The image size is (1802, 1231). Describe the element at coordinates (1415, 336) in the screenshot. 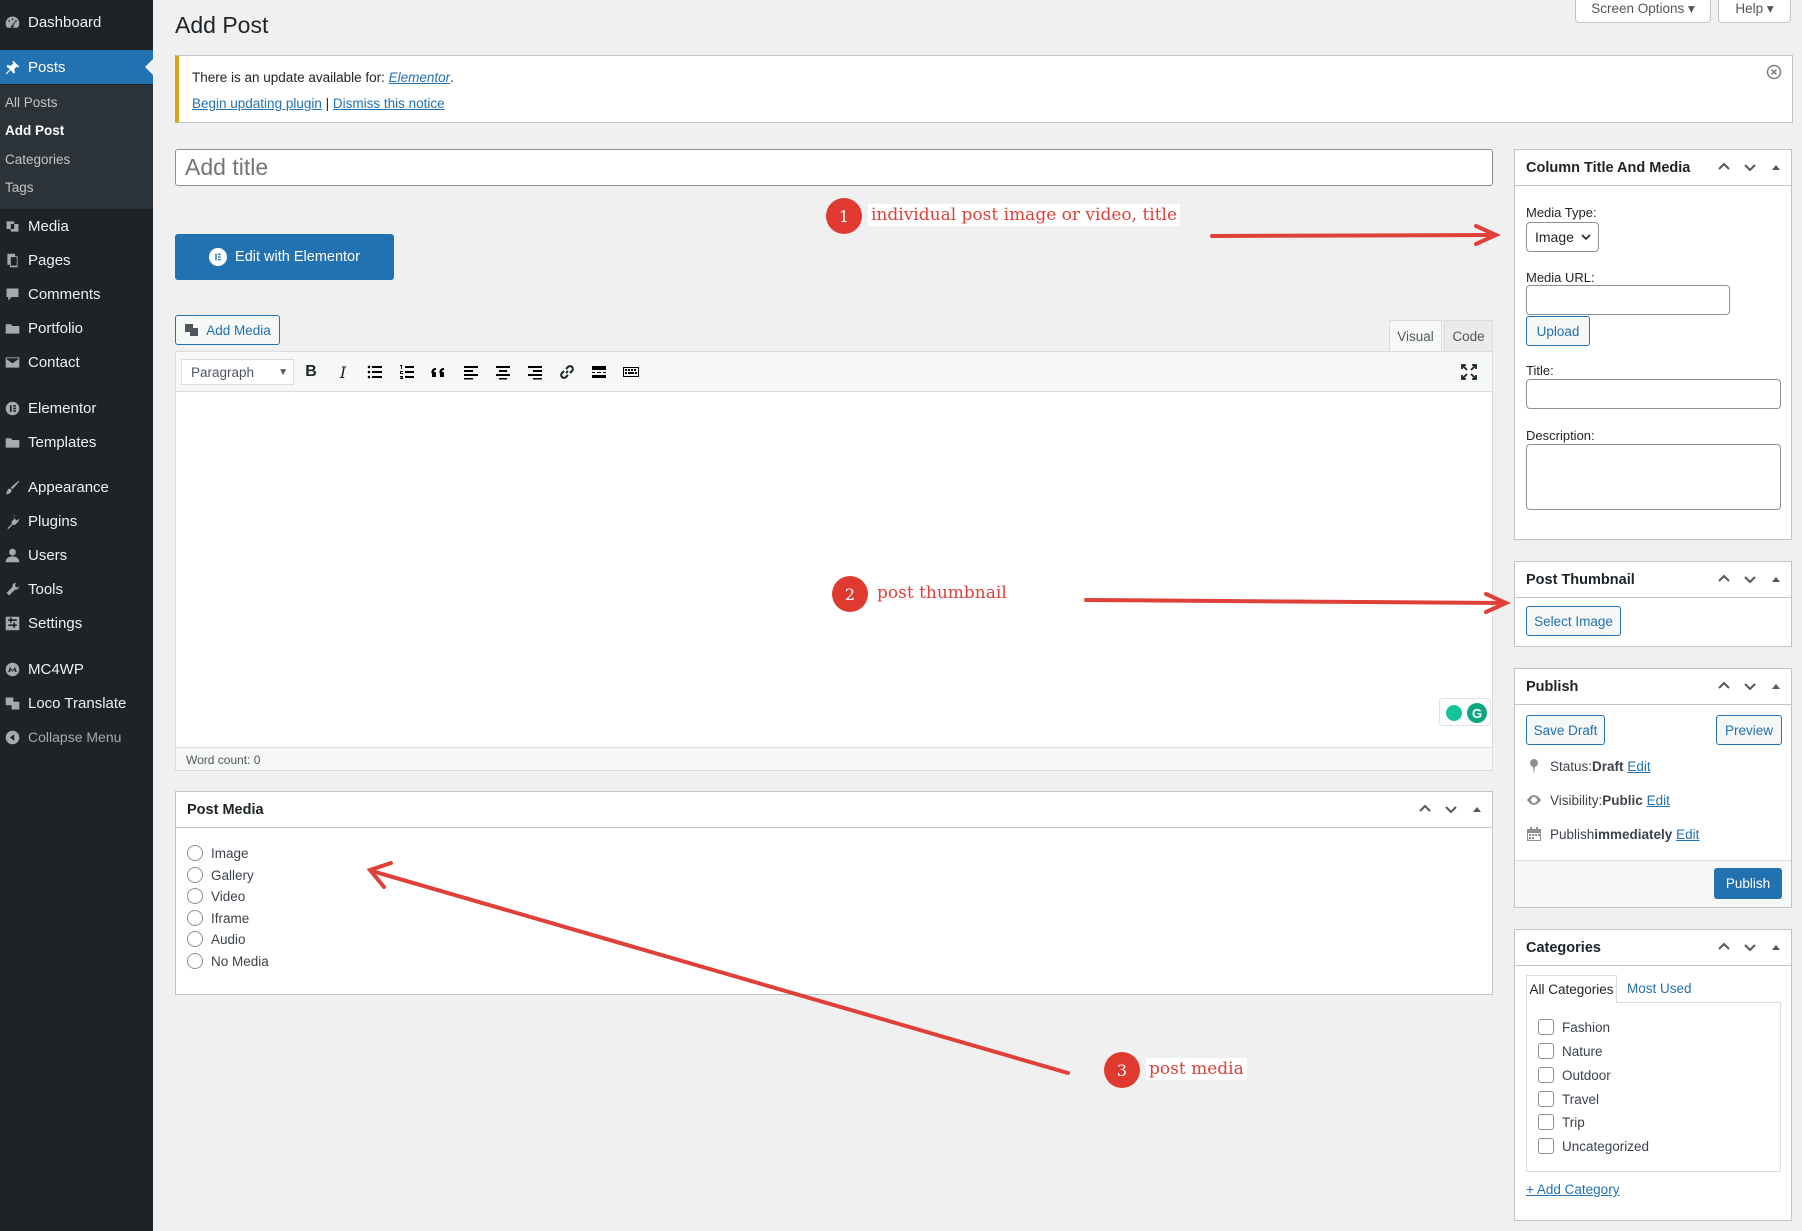

I see `tab-visual: Visual` at that location.